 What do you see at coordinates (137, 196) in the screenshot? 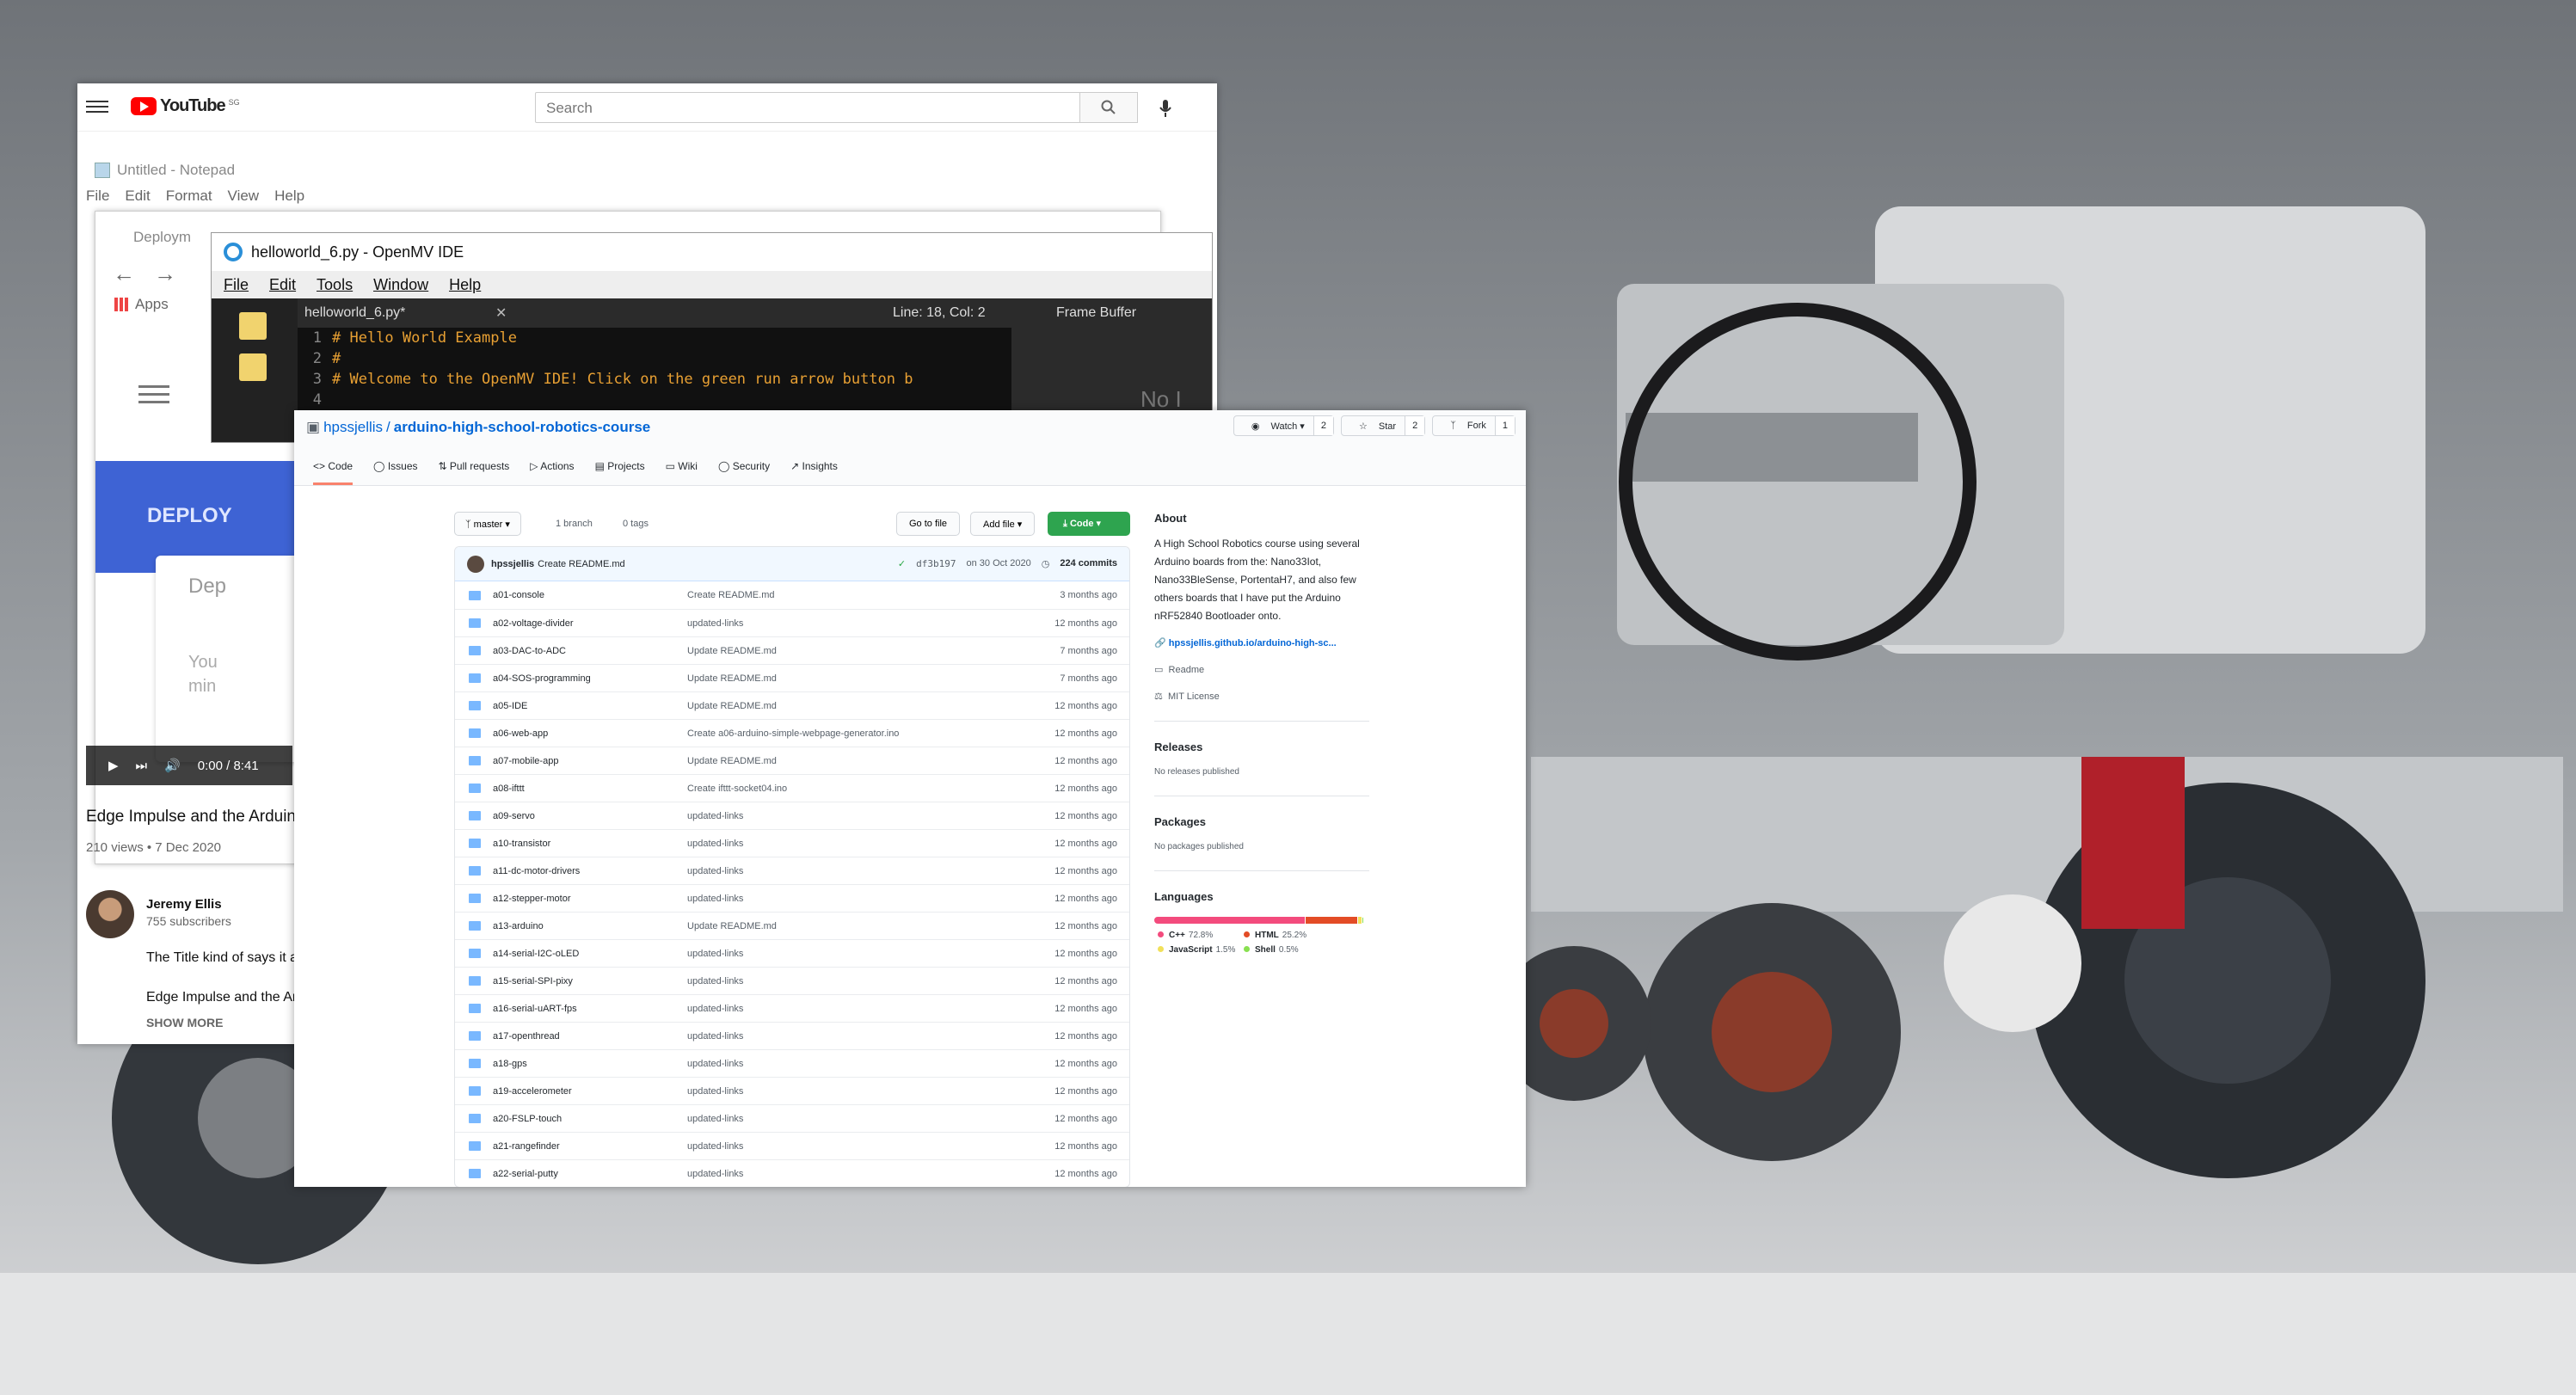
I see `notepad-menu-edit: Edit` at bounding box center [137, 196].